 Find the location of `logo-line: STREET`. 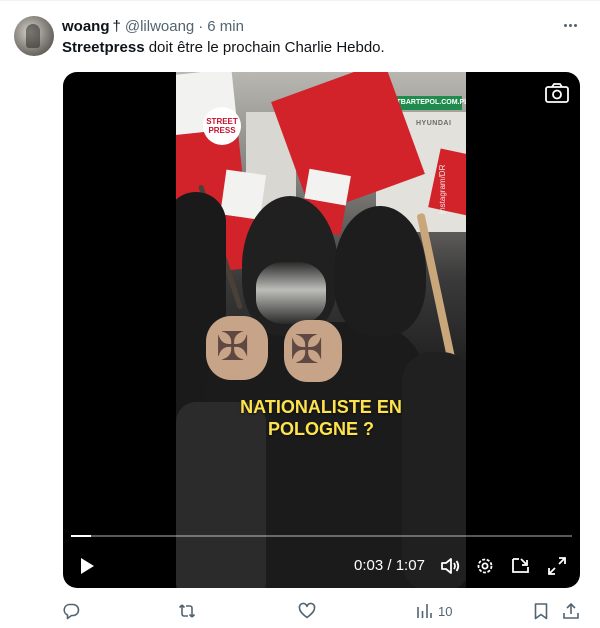

logo-line: STREET is located at coordinates (222, 121).